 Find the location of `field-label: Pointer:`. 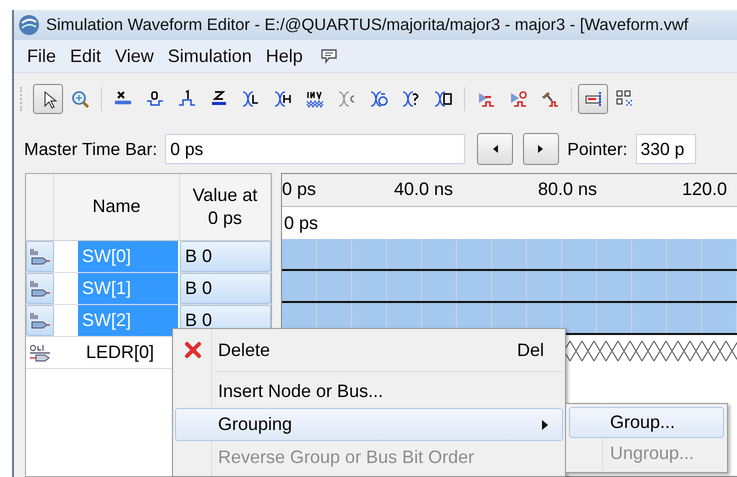

field-label: Pointer: is located at coordinates (597, 149).